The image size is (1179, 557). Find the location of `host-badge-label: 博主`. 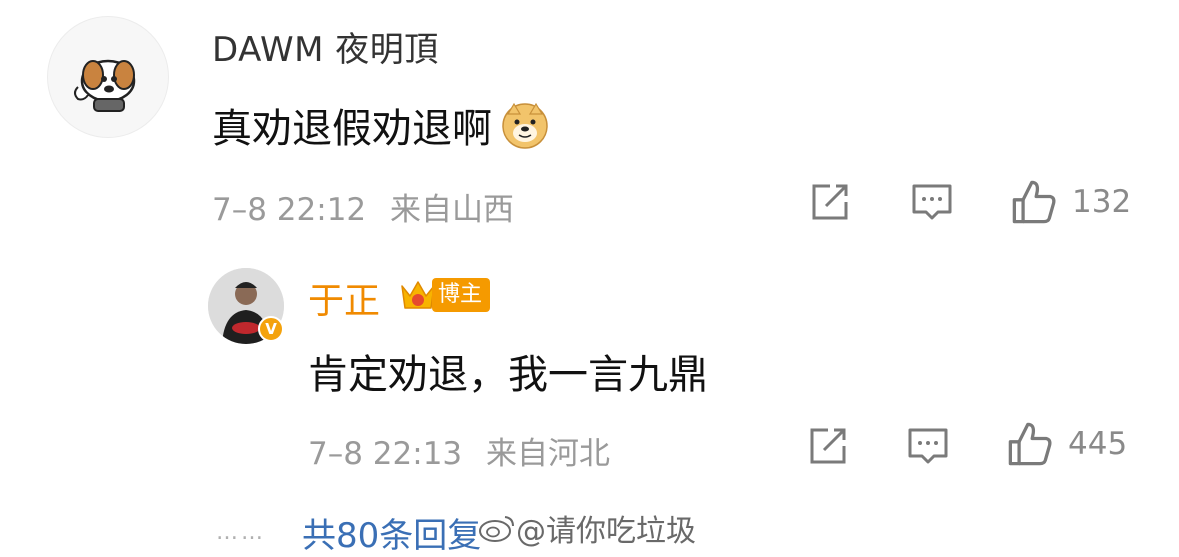

host-badge-label: 博主 is located at coordinates (461, 295).